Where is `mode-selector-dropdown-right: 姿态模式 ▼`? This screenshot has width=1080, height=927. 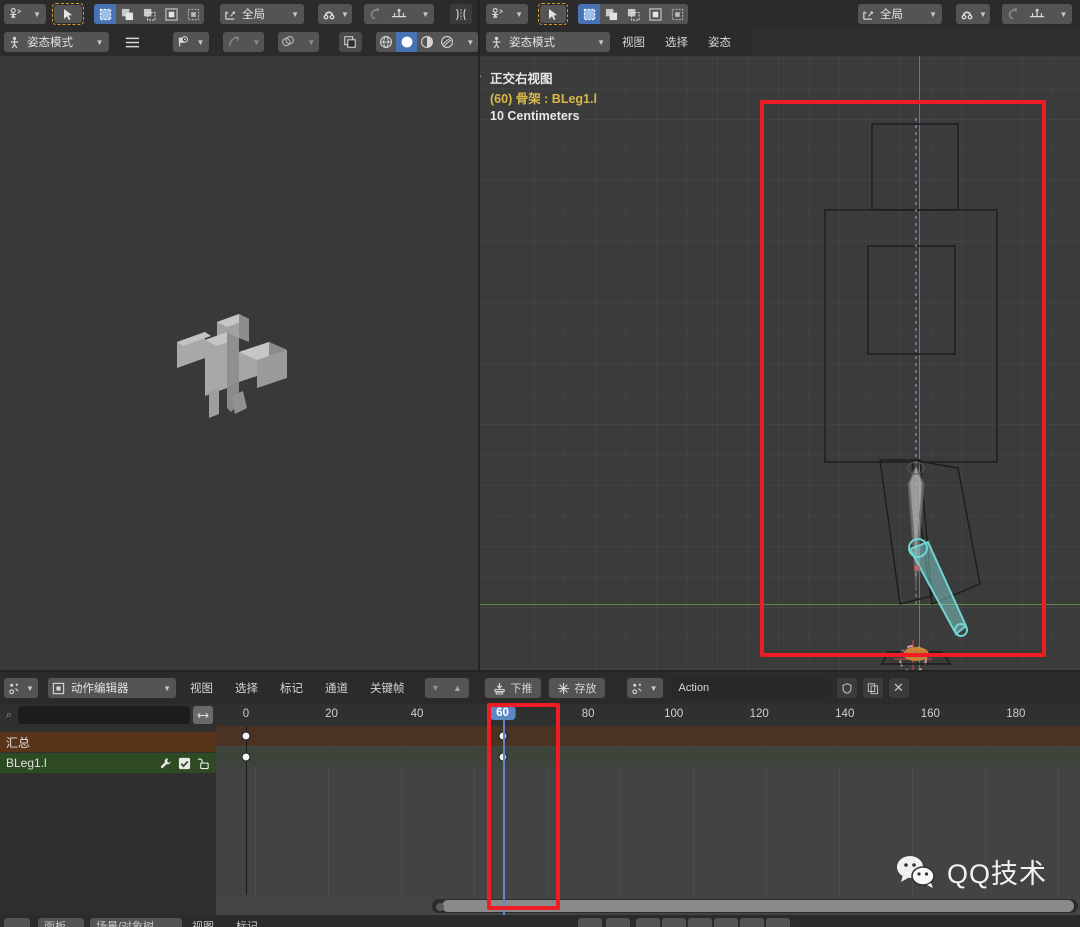
mode-selector-dropdown-right: 姿态模式 ▼ is located at coordinates (548, 42).